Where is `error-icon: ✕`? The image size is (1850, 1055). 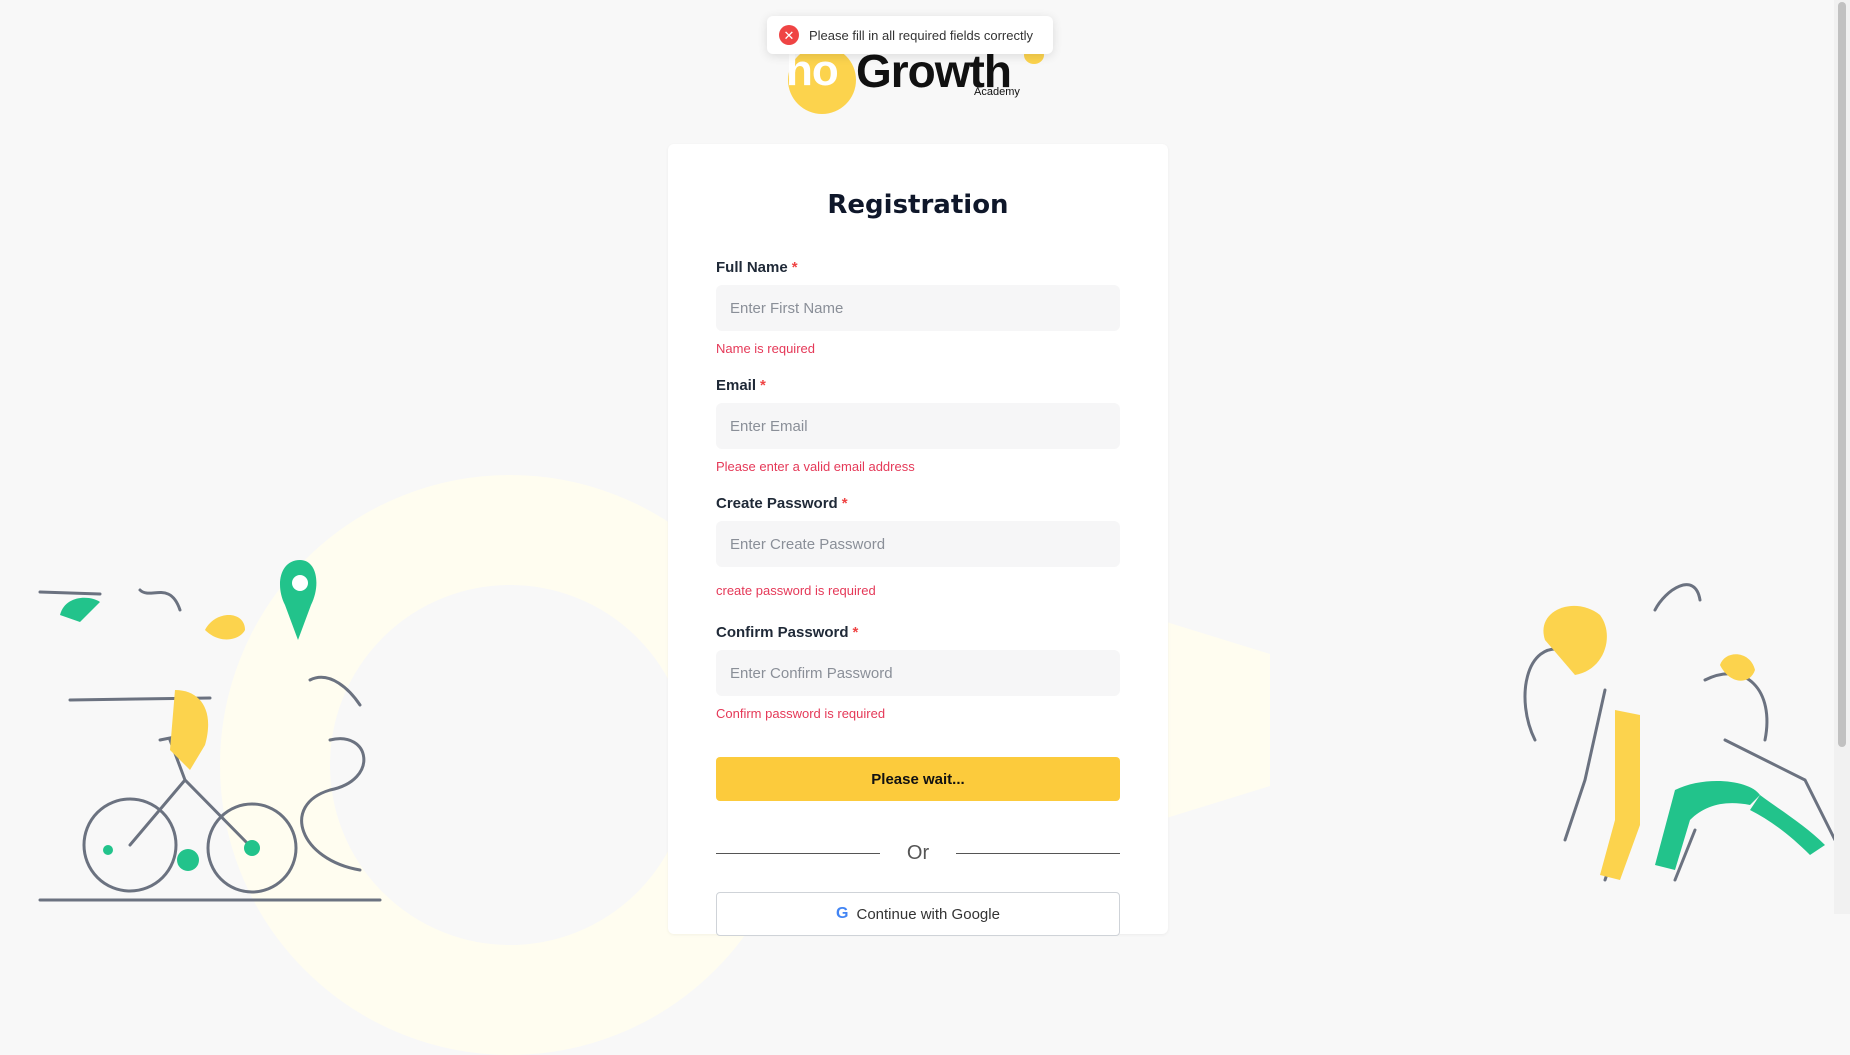
error-icon: ✕ is located at coordinates (789, 35).